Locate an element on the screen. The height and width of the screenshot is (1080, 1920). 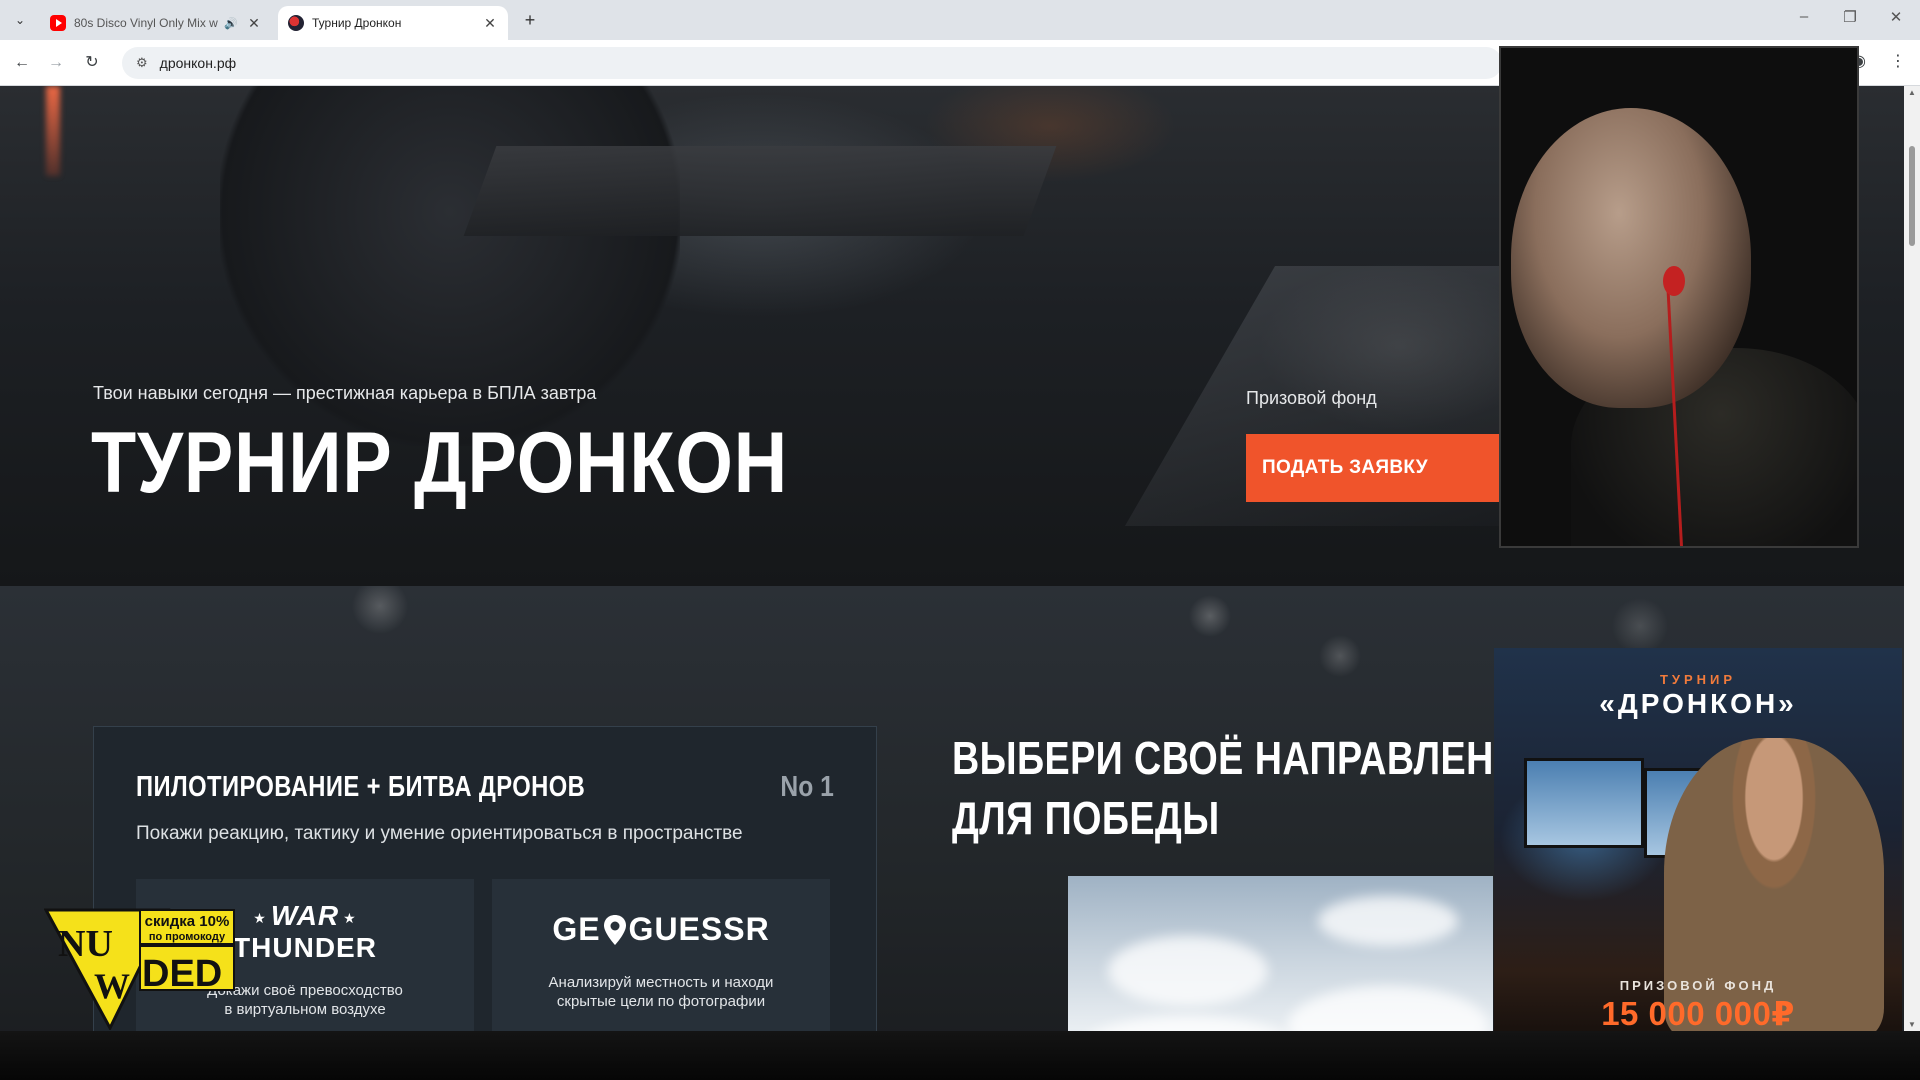
bottom-background-strip is located at coordinates (960, 1055).